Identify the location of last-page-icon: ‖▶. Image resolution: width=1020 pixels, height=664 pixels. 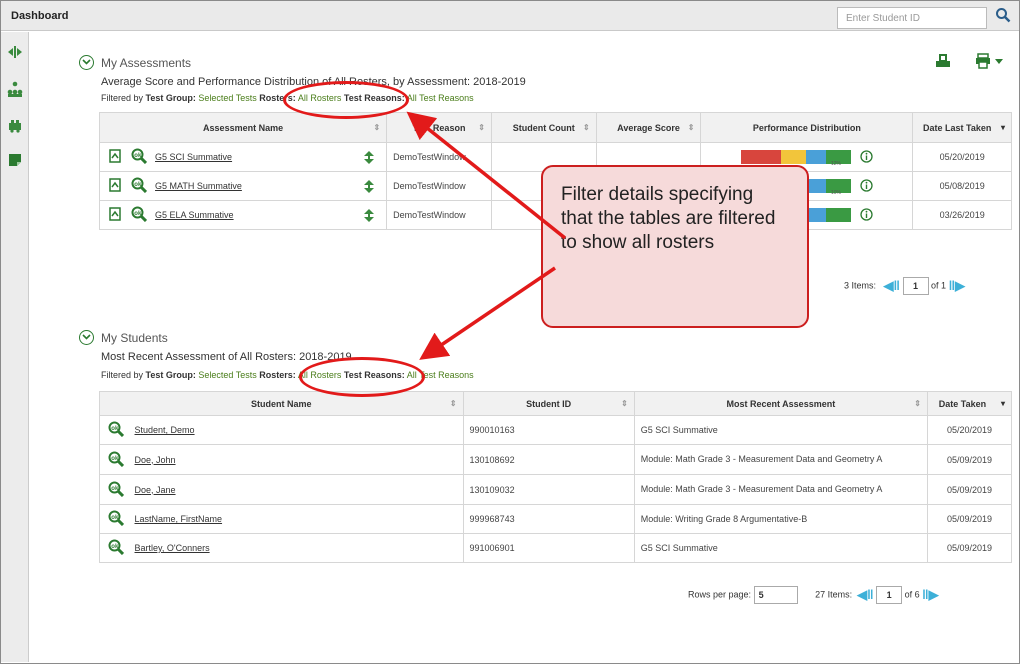
(957, 285).